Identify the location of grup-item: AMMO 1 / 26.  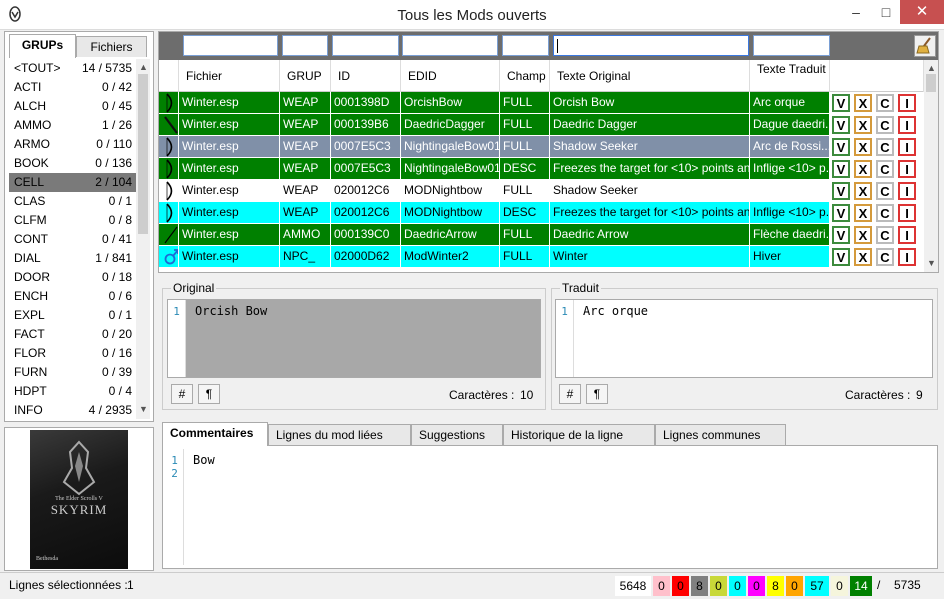
(72, 125).